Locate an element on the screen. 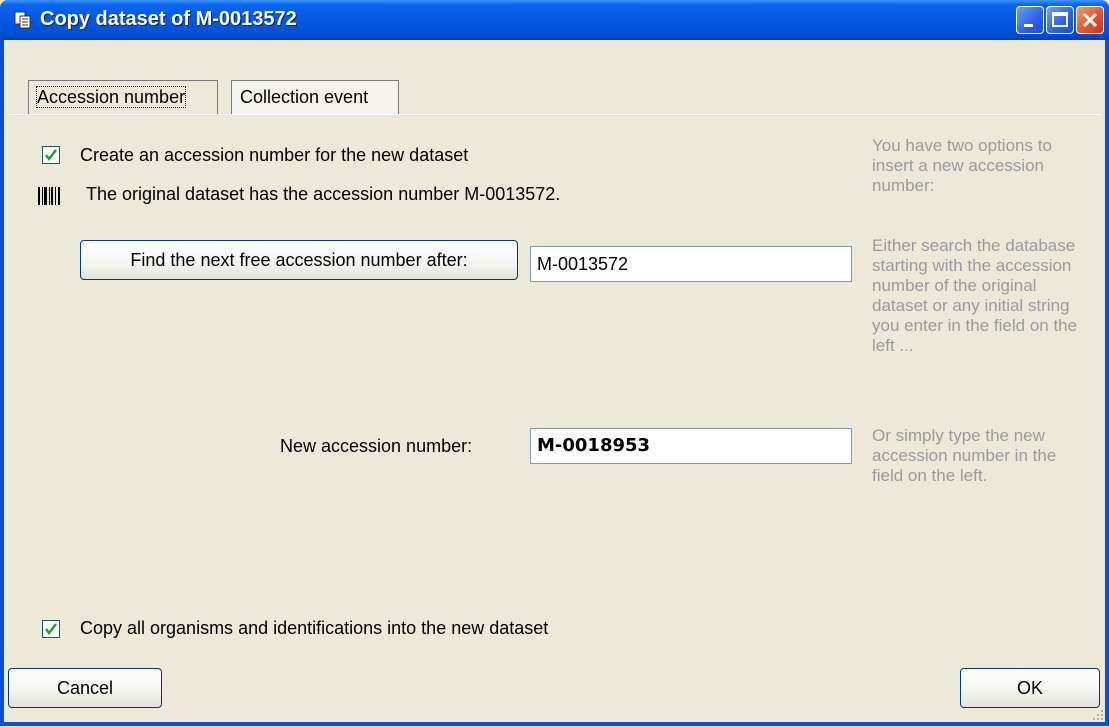 This screenshot has height=727, width=1109. create-accession-checkbox is located at coordinates (51, 155).